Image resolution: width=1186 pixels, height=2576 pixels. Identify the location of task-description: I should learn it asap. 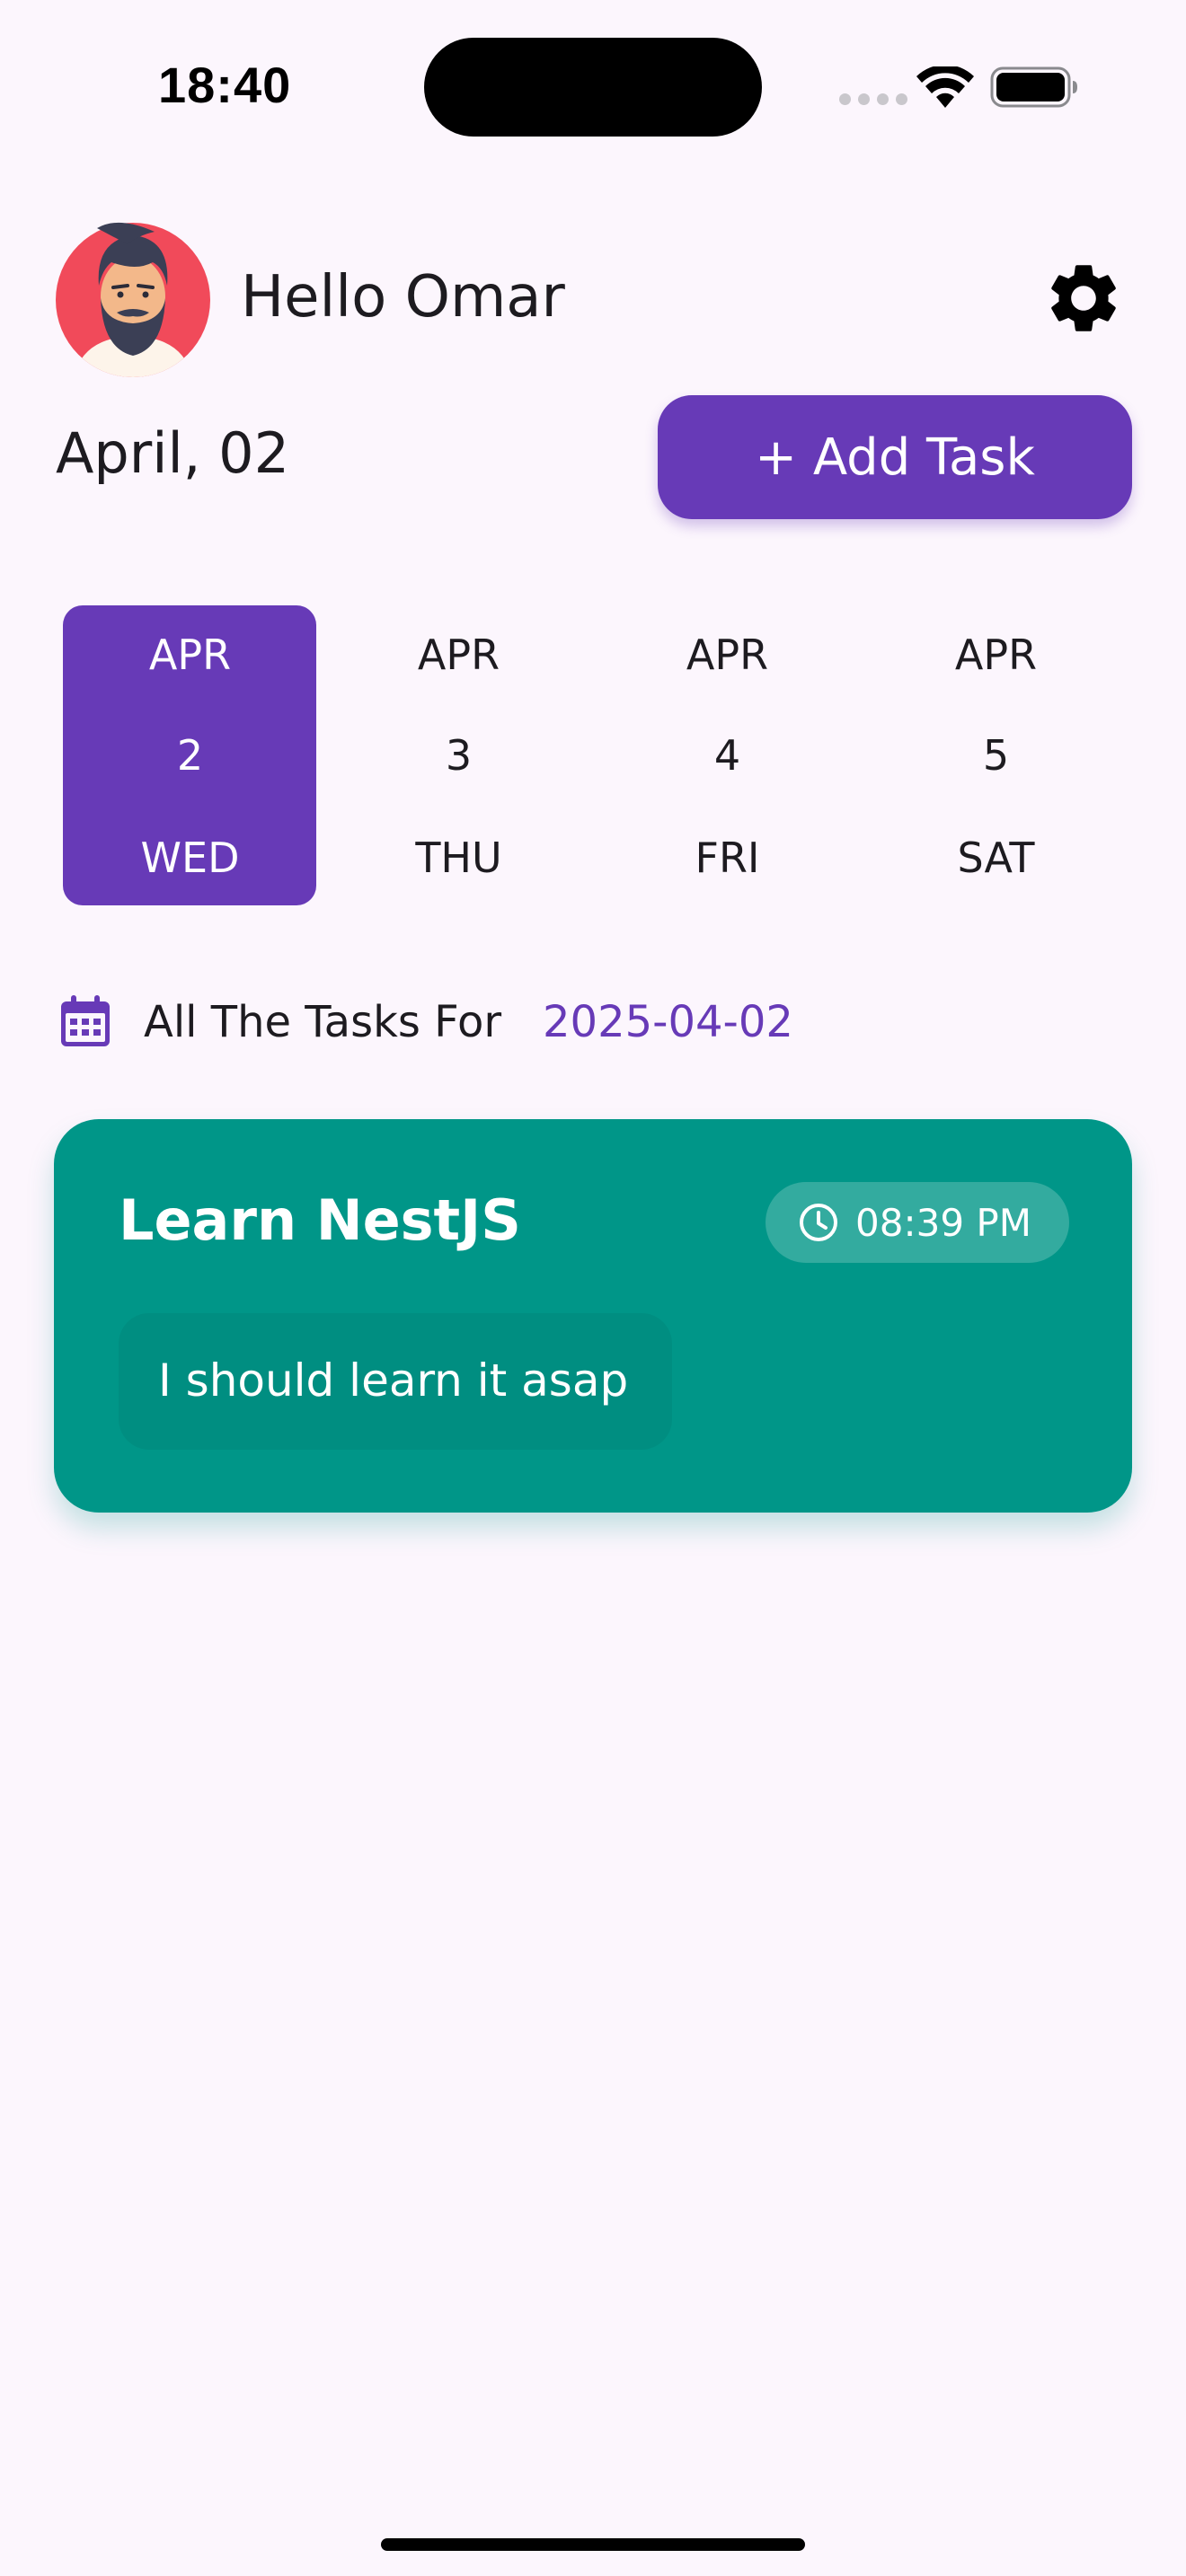
(393, 1380).